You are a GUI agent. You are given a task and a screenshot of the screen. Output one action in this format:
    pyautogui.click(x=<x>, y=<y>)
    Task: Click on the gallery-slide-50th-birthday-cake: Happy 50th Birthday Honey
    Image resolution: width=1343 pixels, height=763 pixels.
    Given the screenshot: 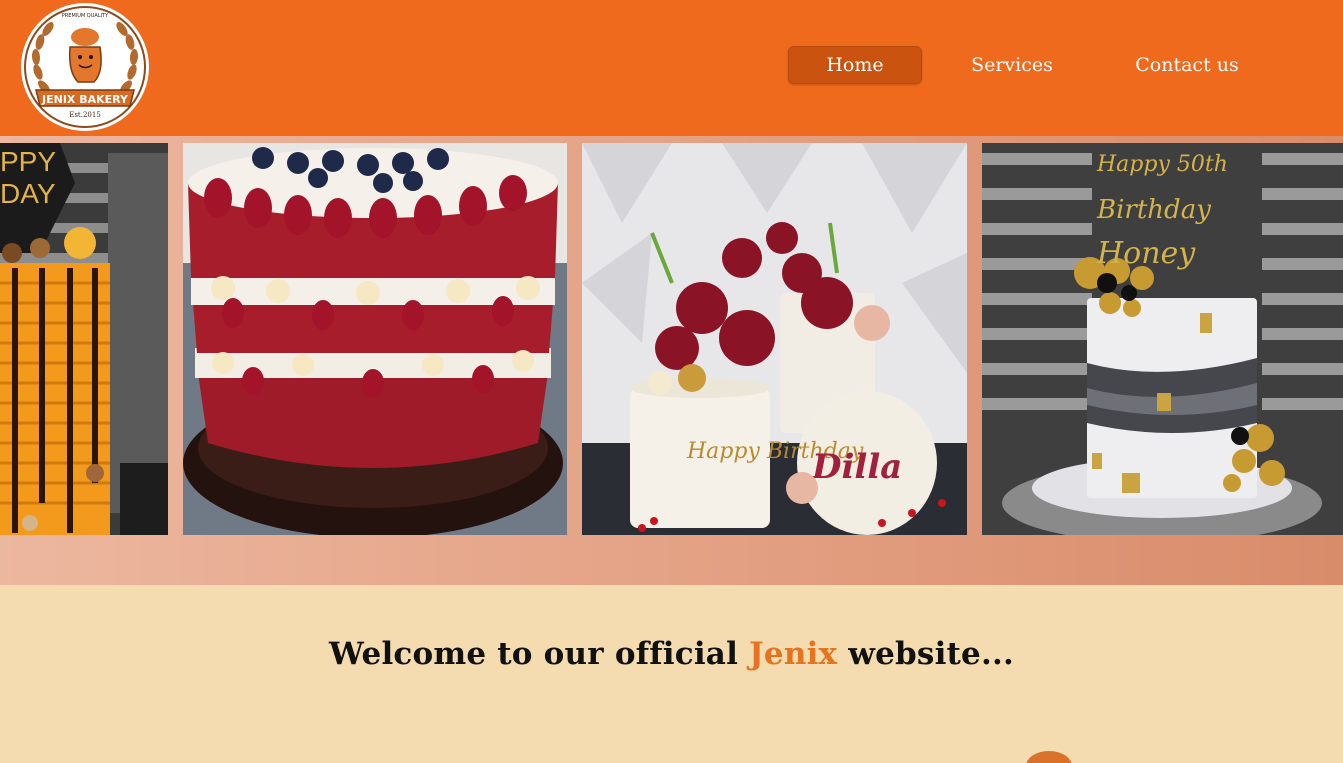 What is the action you would take?
    pyautogui.click(x=1162, y=339)
    